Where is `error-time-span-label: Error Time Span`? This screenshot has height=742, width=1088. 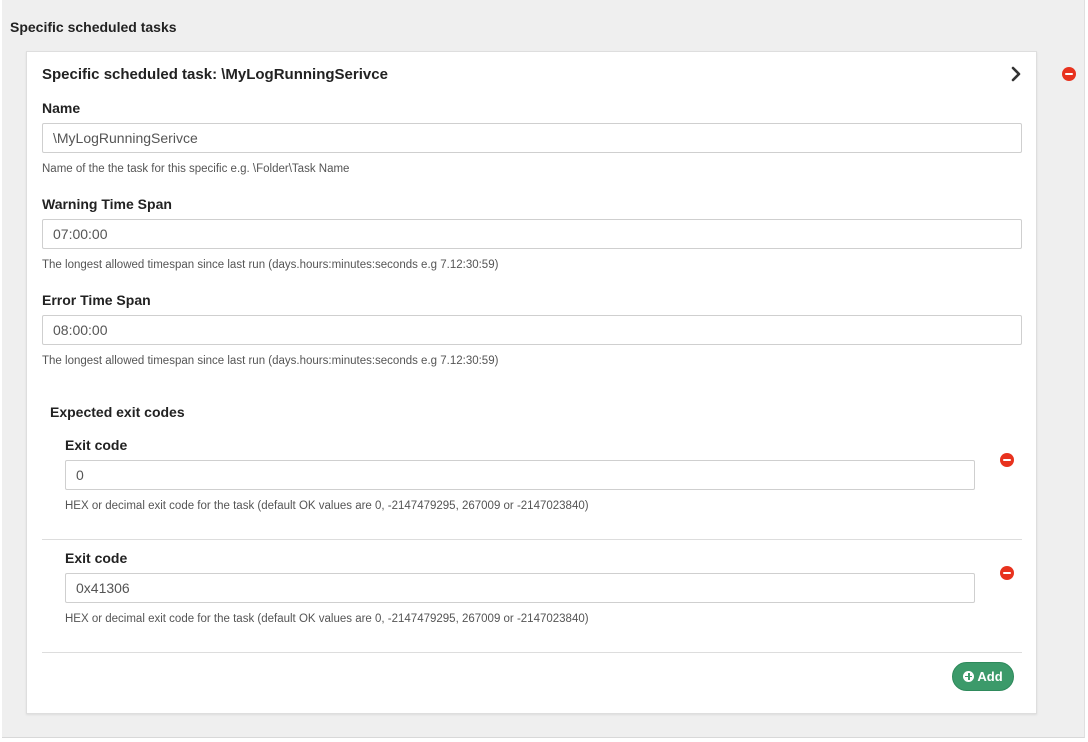
error-time-span-label: Error Time Span is located at coordinates (96, 300).